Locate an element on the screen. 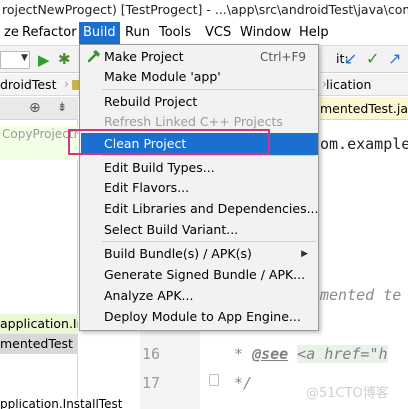 This screenshot has width=408, height=409. menu-item-label: Make Project is located at coordinates (144, 56).